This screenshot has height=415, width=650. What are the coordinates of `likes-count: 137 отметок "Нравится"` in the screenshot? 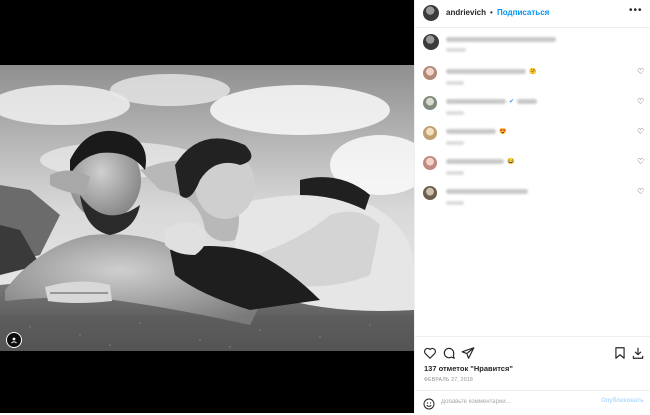 It's located at (468, 368).